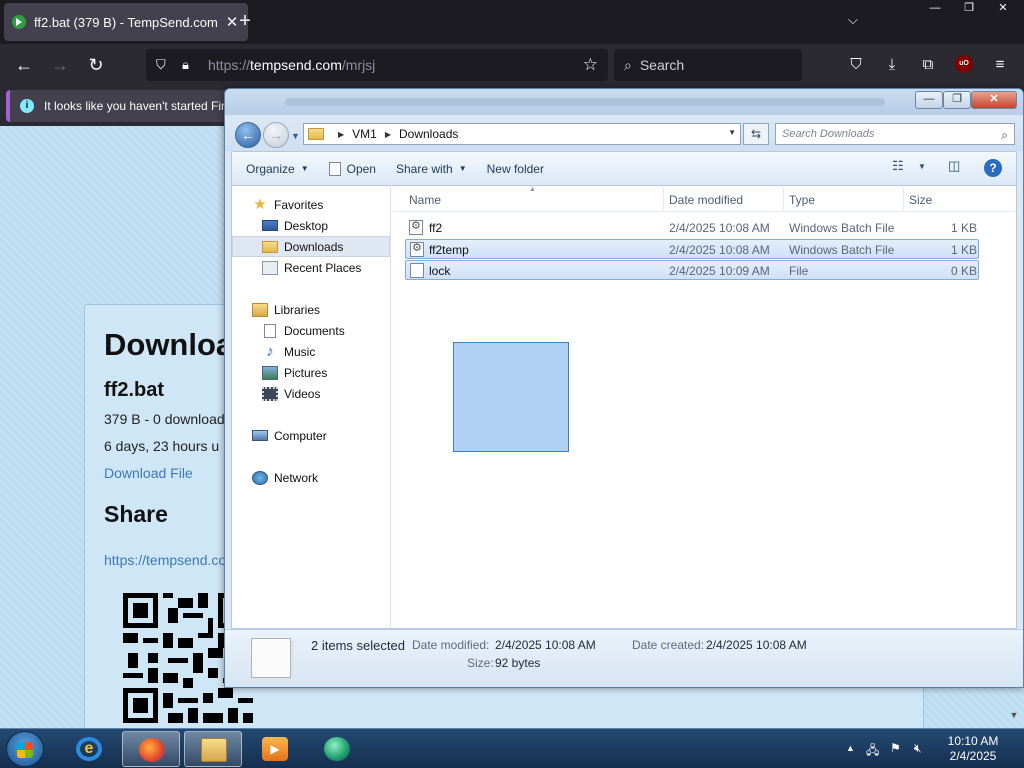 The height and width of the screenshot is (768, 1024). I want to click on column-type: Type, so click(802, 200).